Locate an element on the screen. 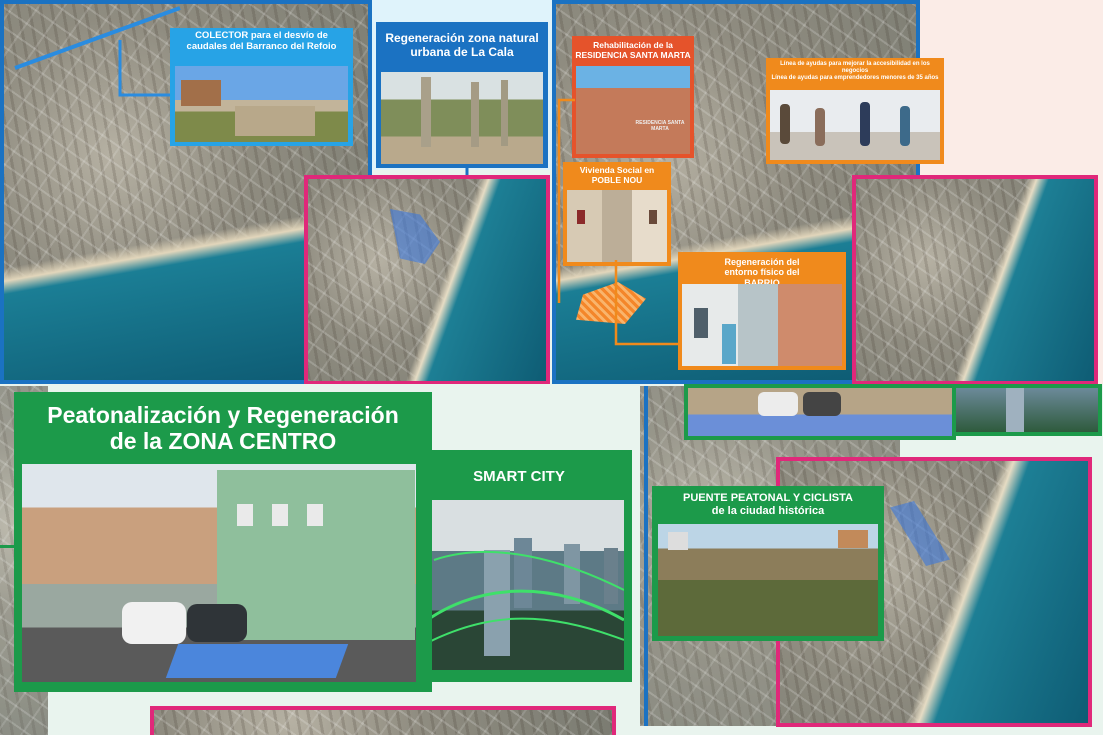 The image size is (1103, 735). puente-photo is located at coordinates (768, 580).